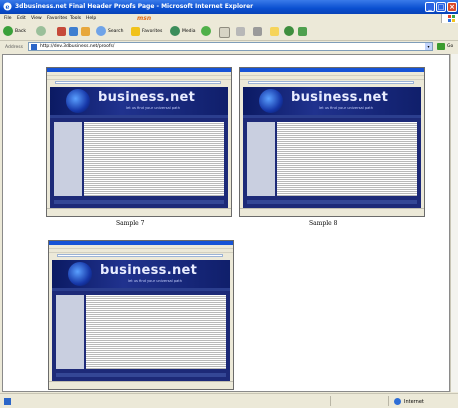  I want to click on chevron-down-icon: ▾, so click(428, 46).